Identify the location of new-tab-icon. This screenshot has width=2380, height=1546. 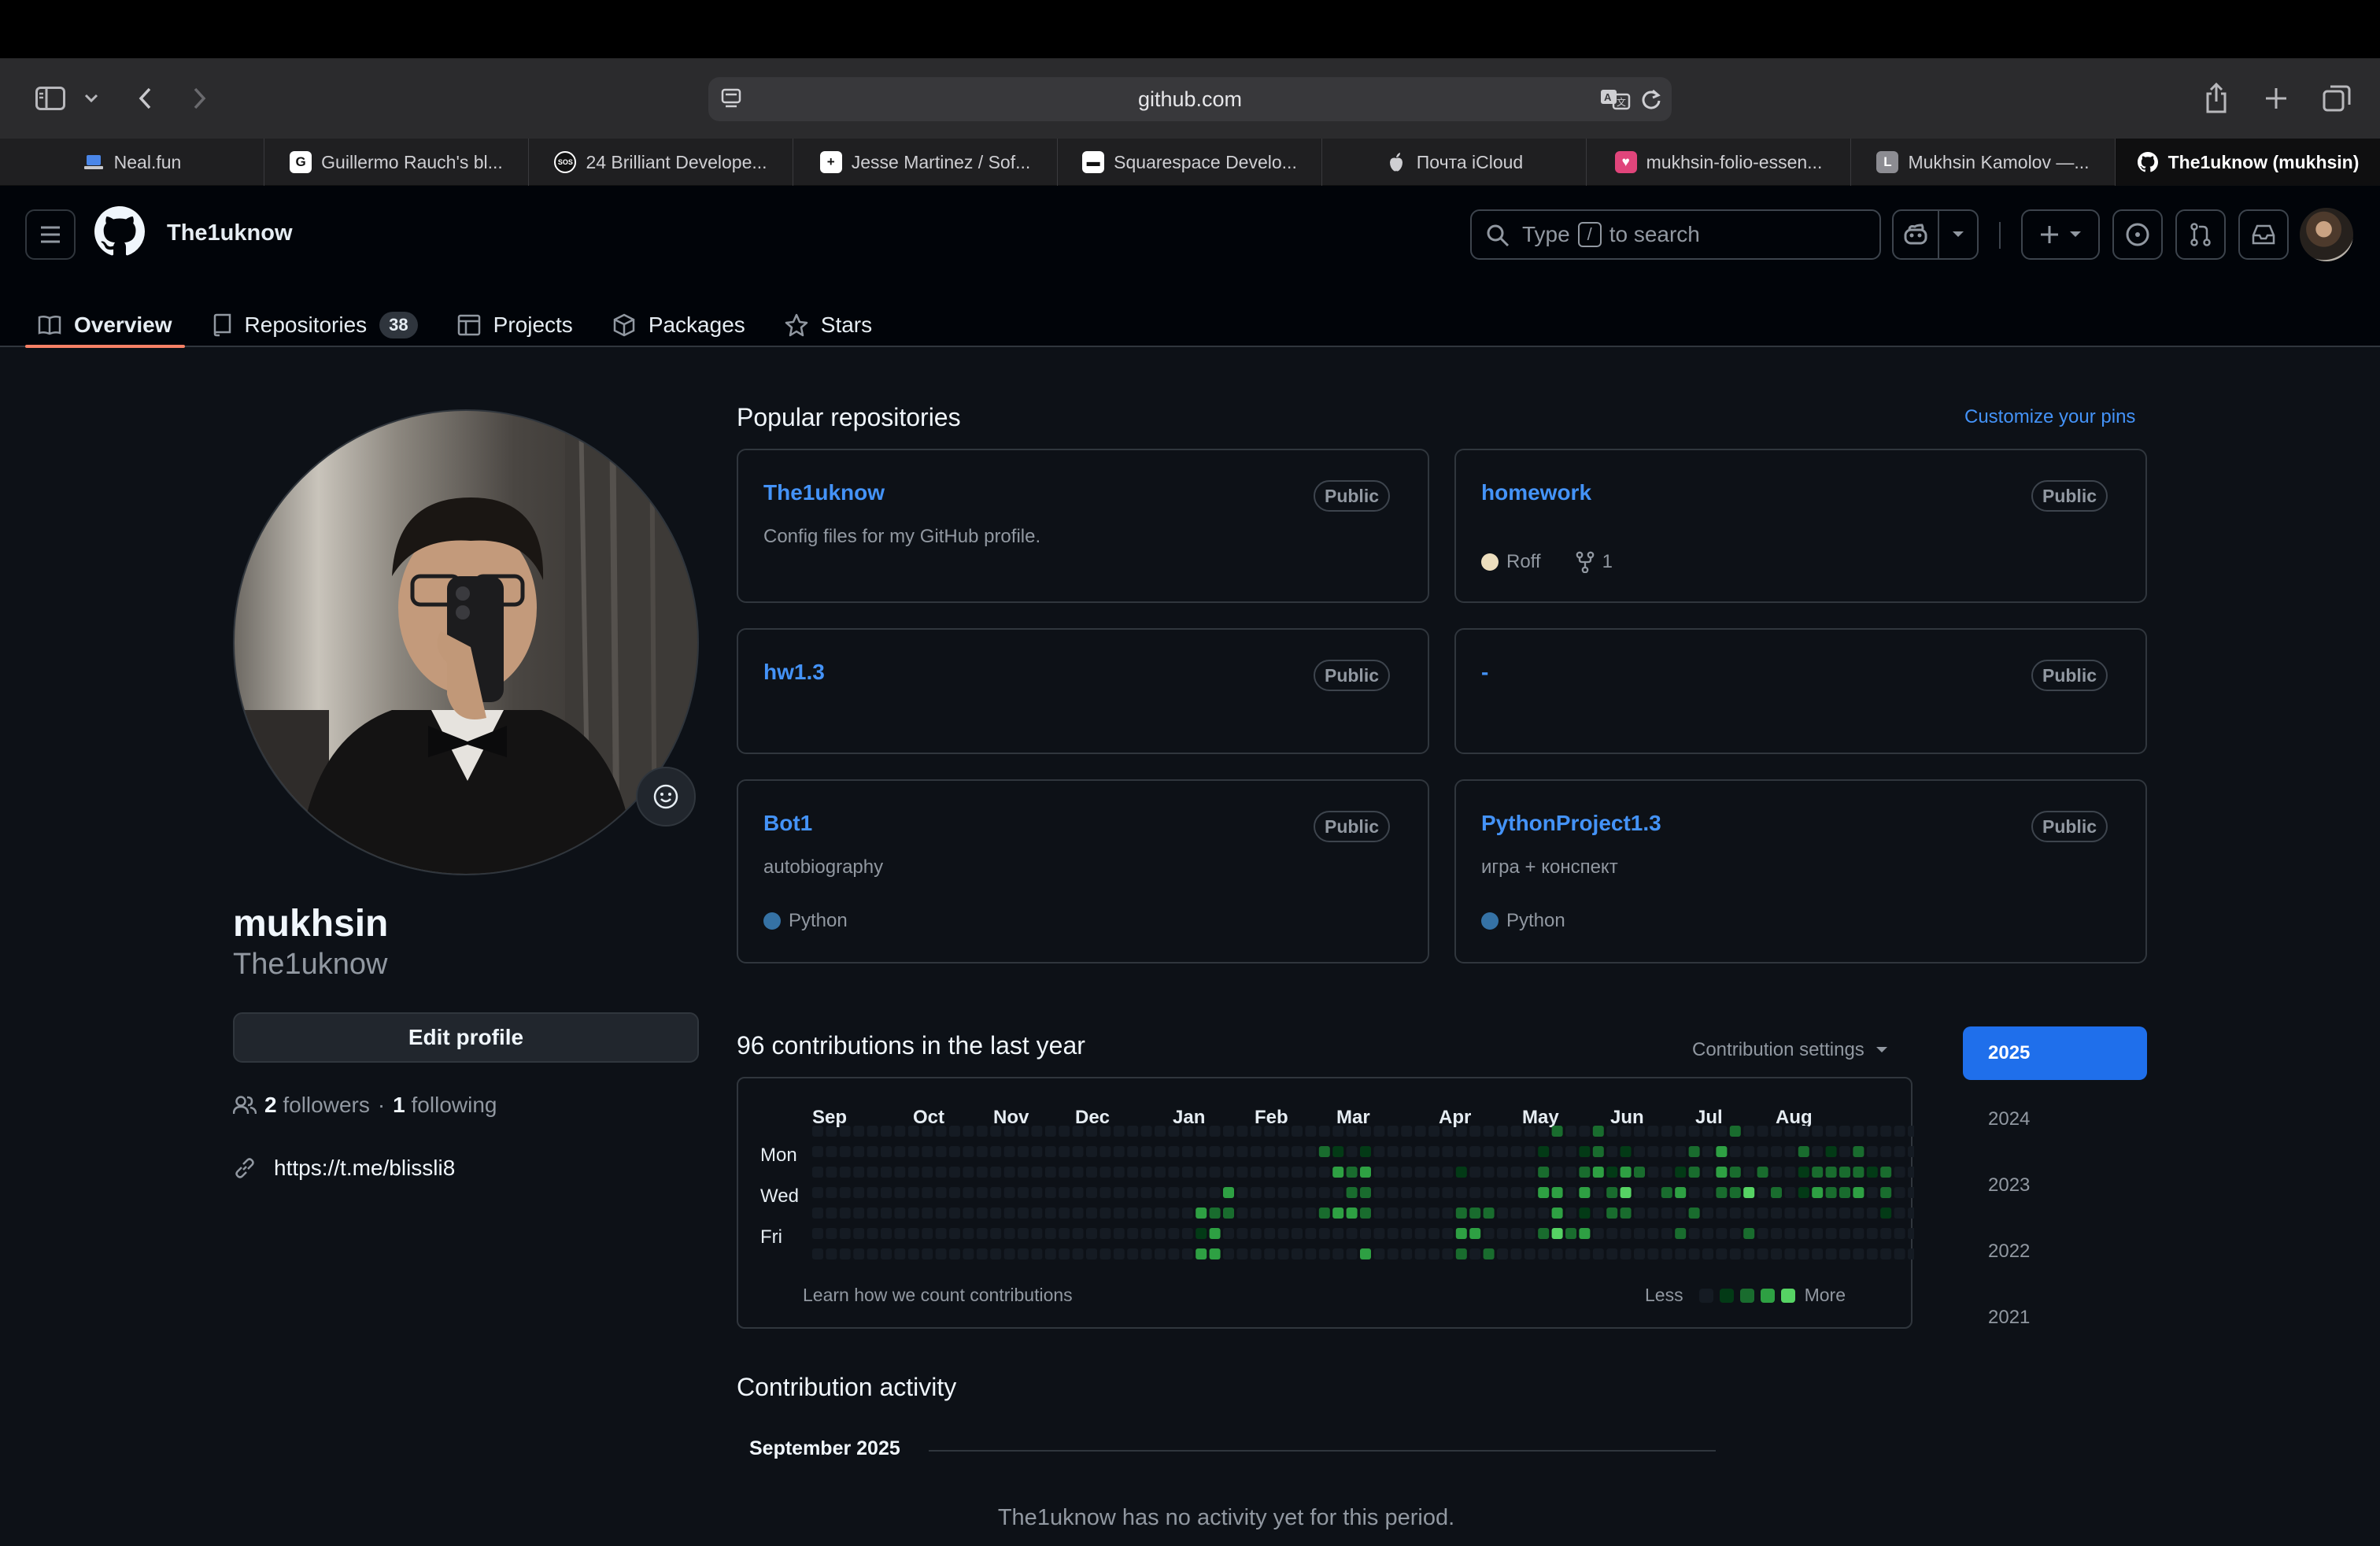
(2276, 98).